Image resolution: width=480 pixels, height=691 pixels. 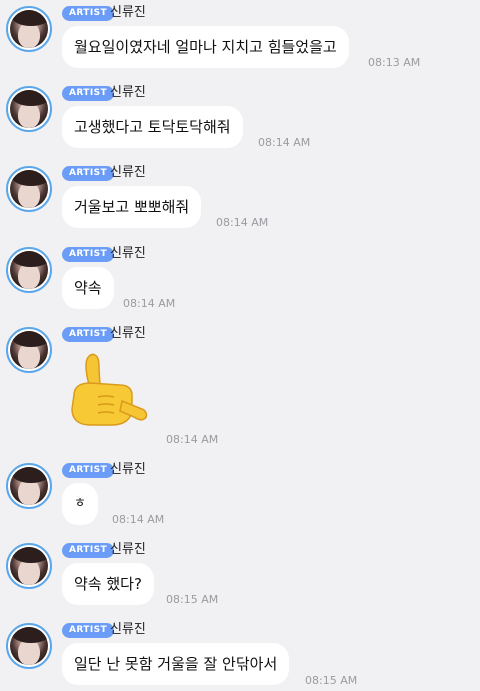 I want to click on message-bubble: 월요일이였자네 얼마나 지치고 힘들었을고, so click(x=205, y=47).